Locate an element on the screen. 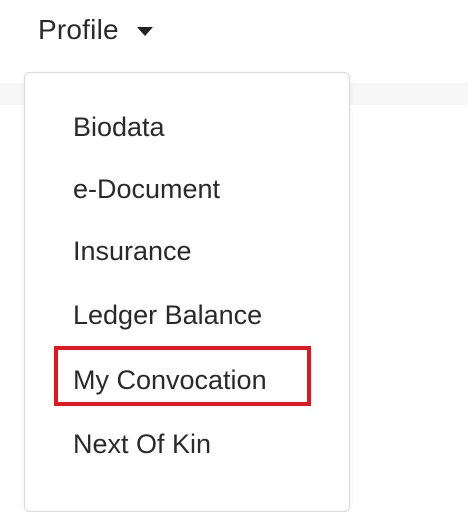 The image size is (468, 512). profile-label: Profile is located at coordinates (78, 29).